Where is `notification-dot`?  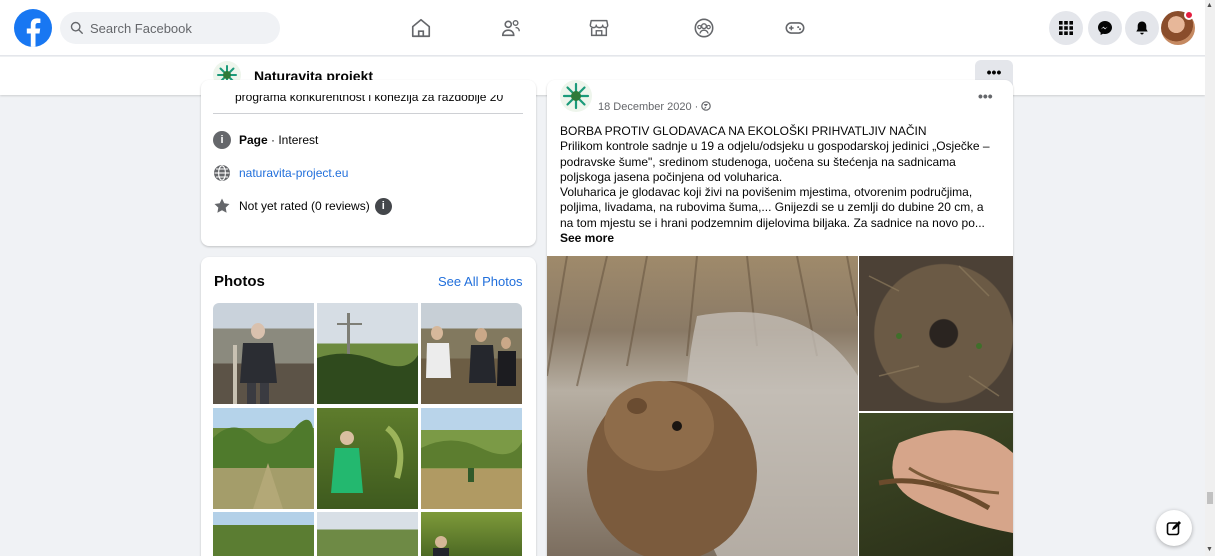
notification-dot is located at coordinates (1189, 15).